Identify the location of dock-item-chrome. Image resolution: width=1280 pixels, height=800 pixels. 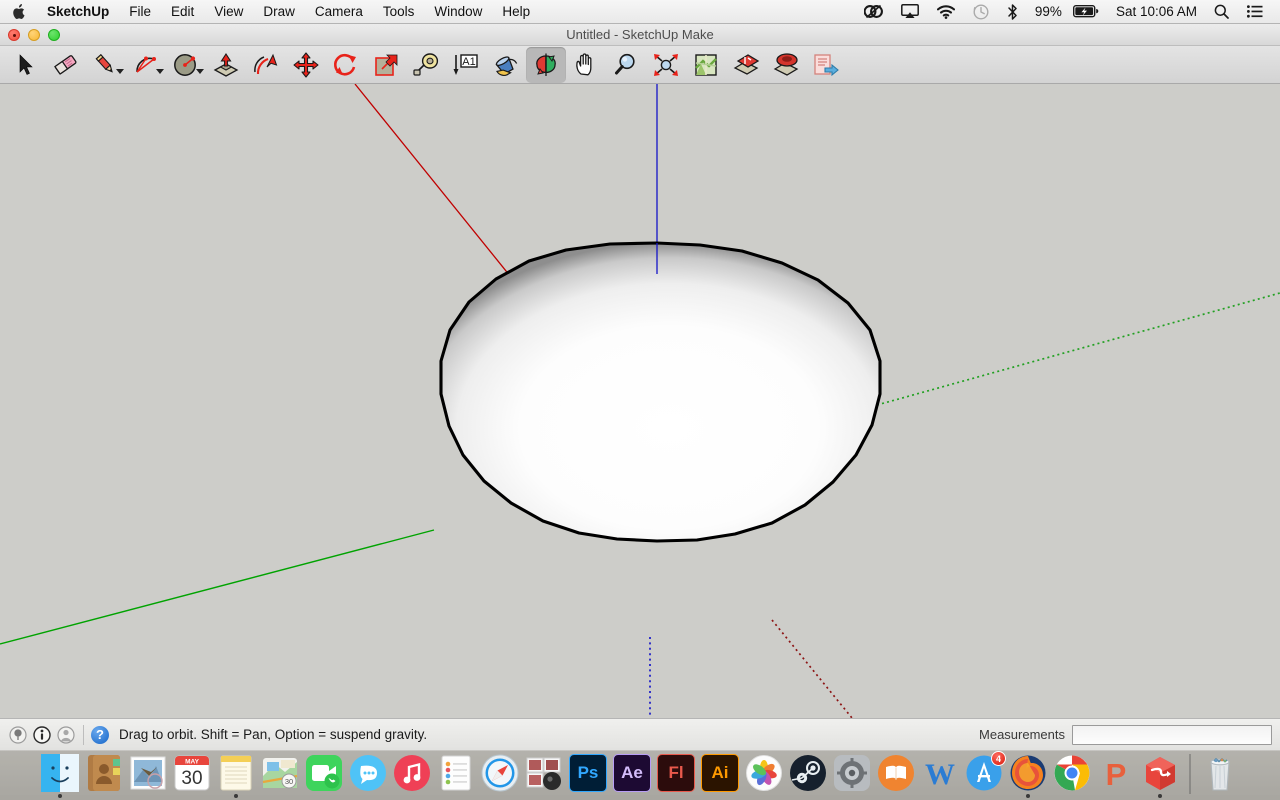
(1072, 775).